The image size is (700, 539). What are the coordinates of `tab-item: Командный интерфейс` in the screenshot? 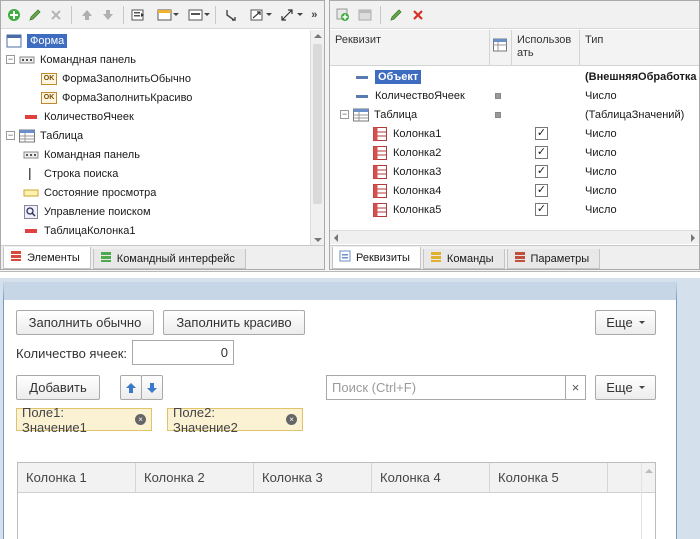 It's located at (169, 259).